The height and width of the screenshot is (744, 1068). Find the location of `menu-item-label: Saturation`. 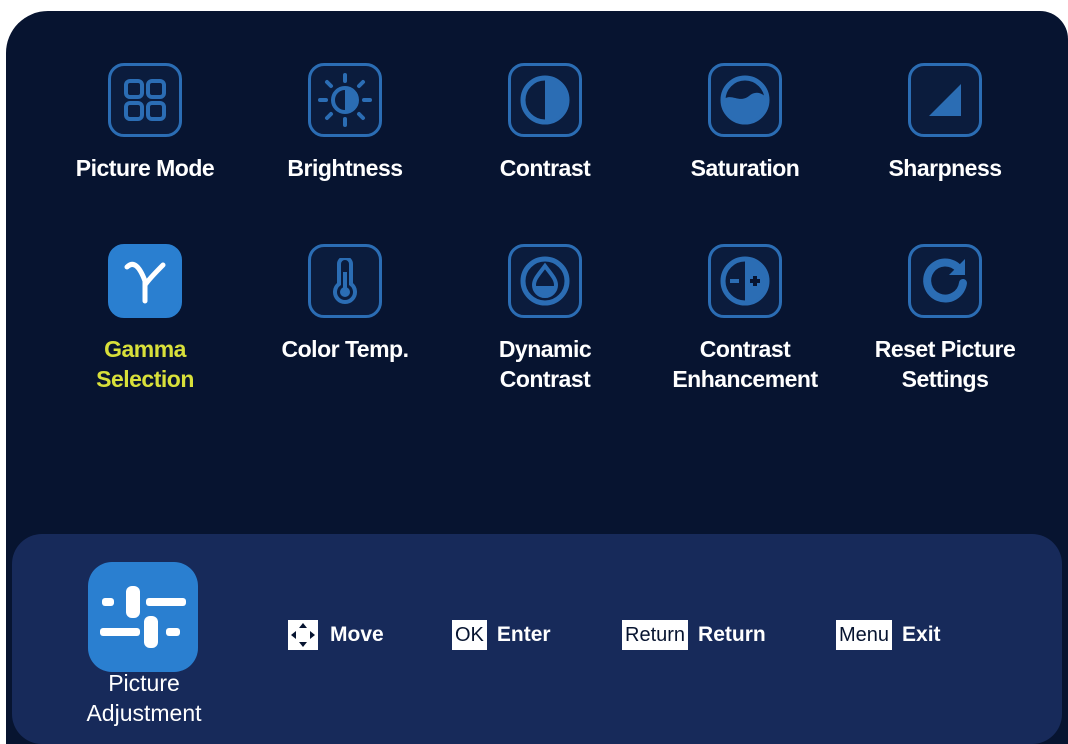

menu-item-label: Saturation is located at coordinates (745, 168).